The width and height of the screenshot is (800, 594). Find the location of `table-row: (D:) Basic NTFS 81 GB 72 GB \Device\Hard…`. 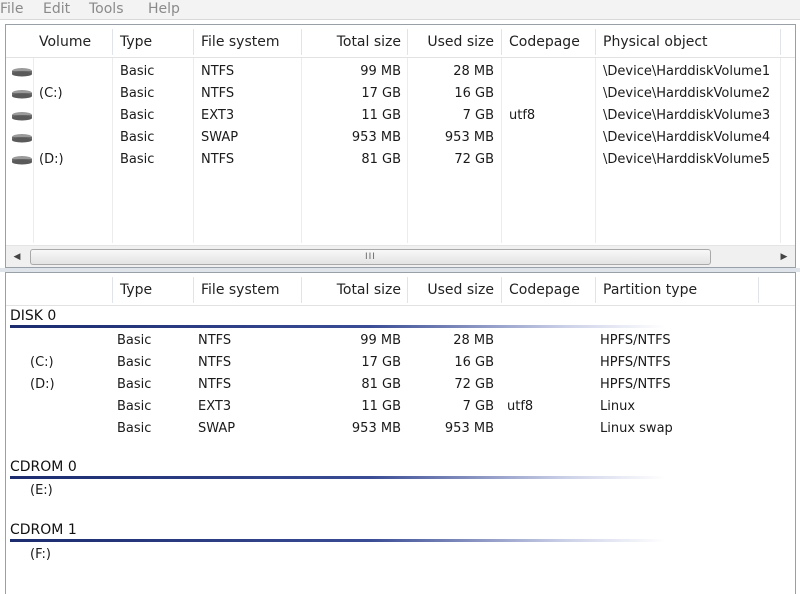

table-row: (D:) Basic NTFS 81 GB 72 GB \Device\Hard… is located at coordinates (400, 160).